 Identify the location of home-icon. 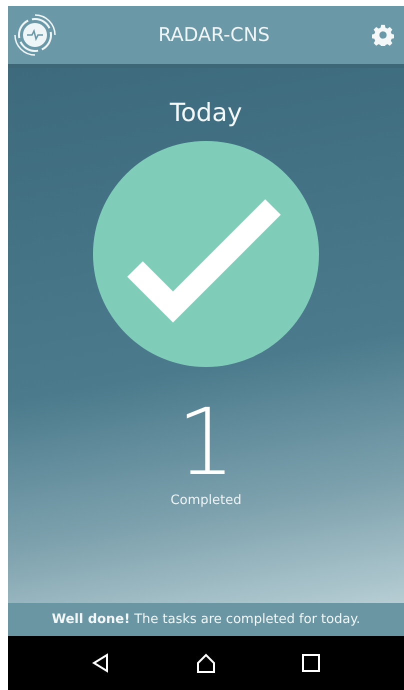
(205, 663).